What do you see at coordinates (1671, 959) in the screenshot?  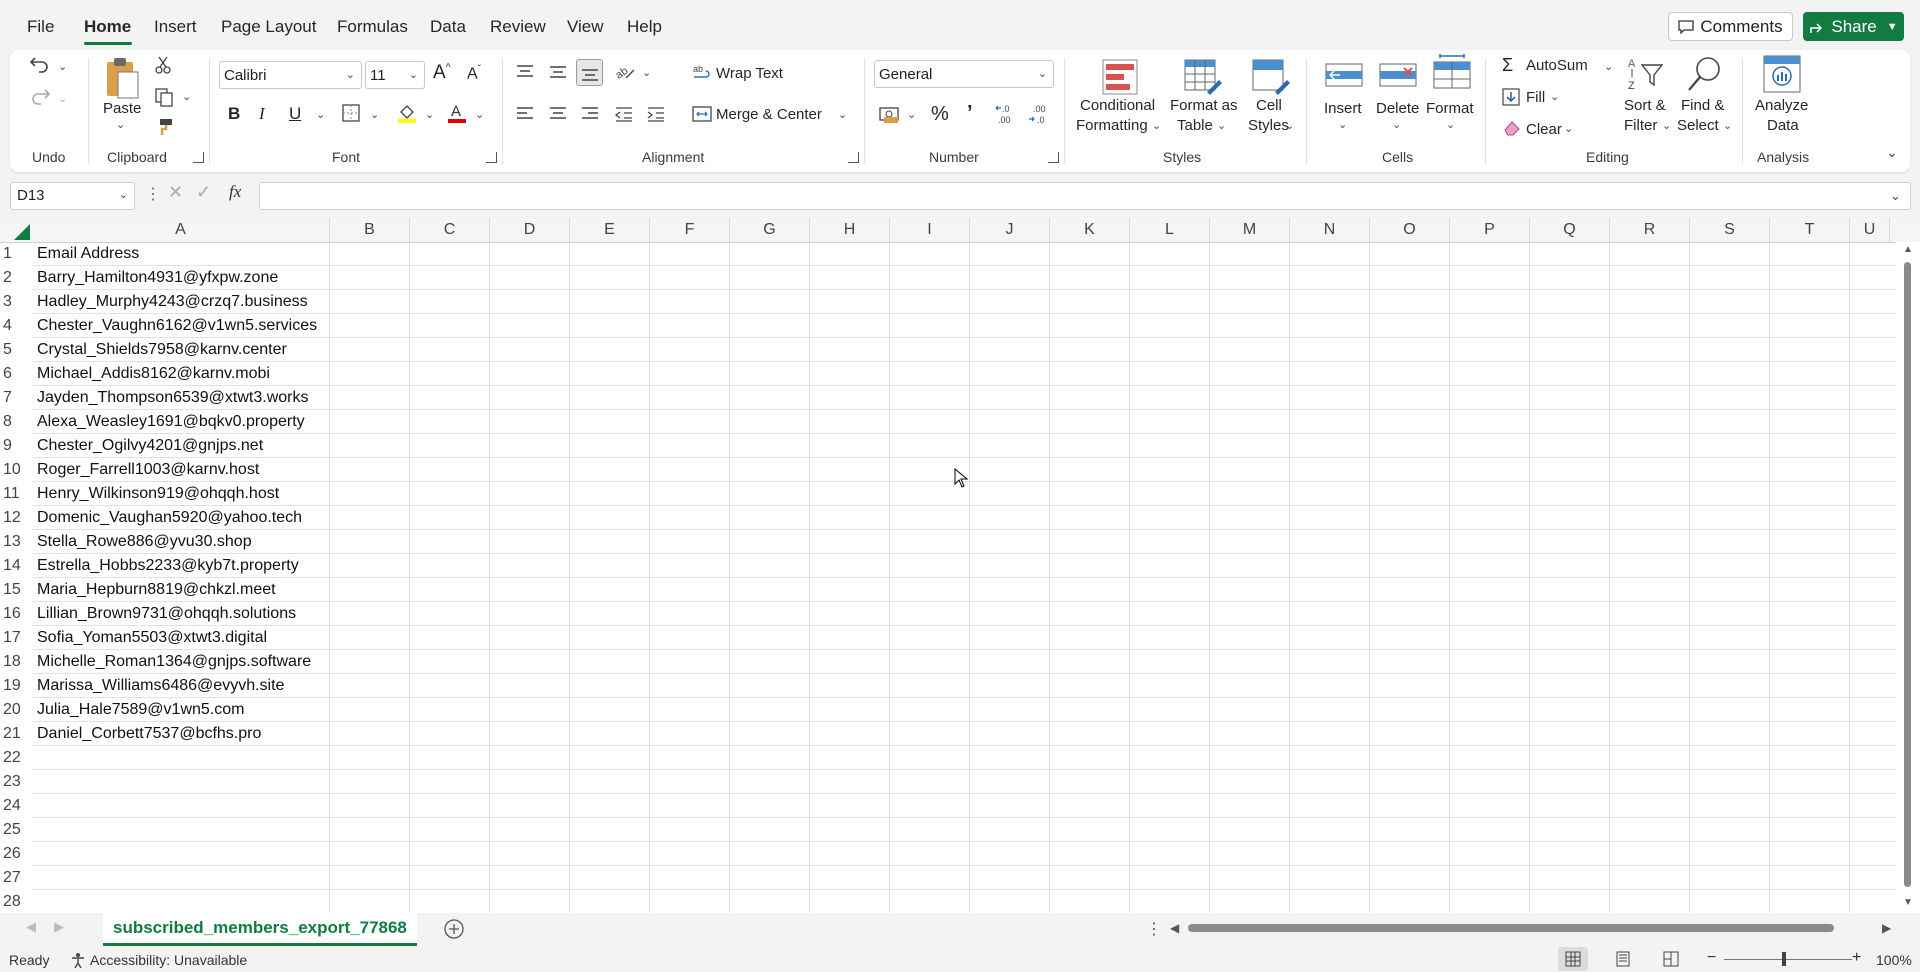 I see `page-break-preview-icon` at bounding box center [1671, 959].